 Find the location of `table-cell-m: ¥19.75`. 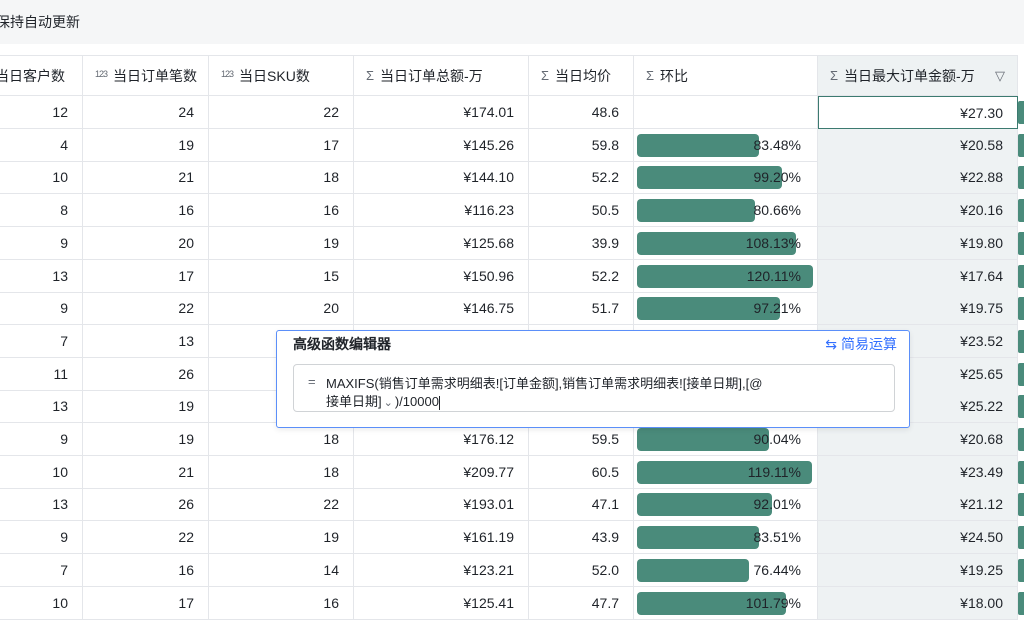

table-cell-m: ¥19.75 is located at coordinates (918, 309).